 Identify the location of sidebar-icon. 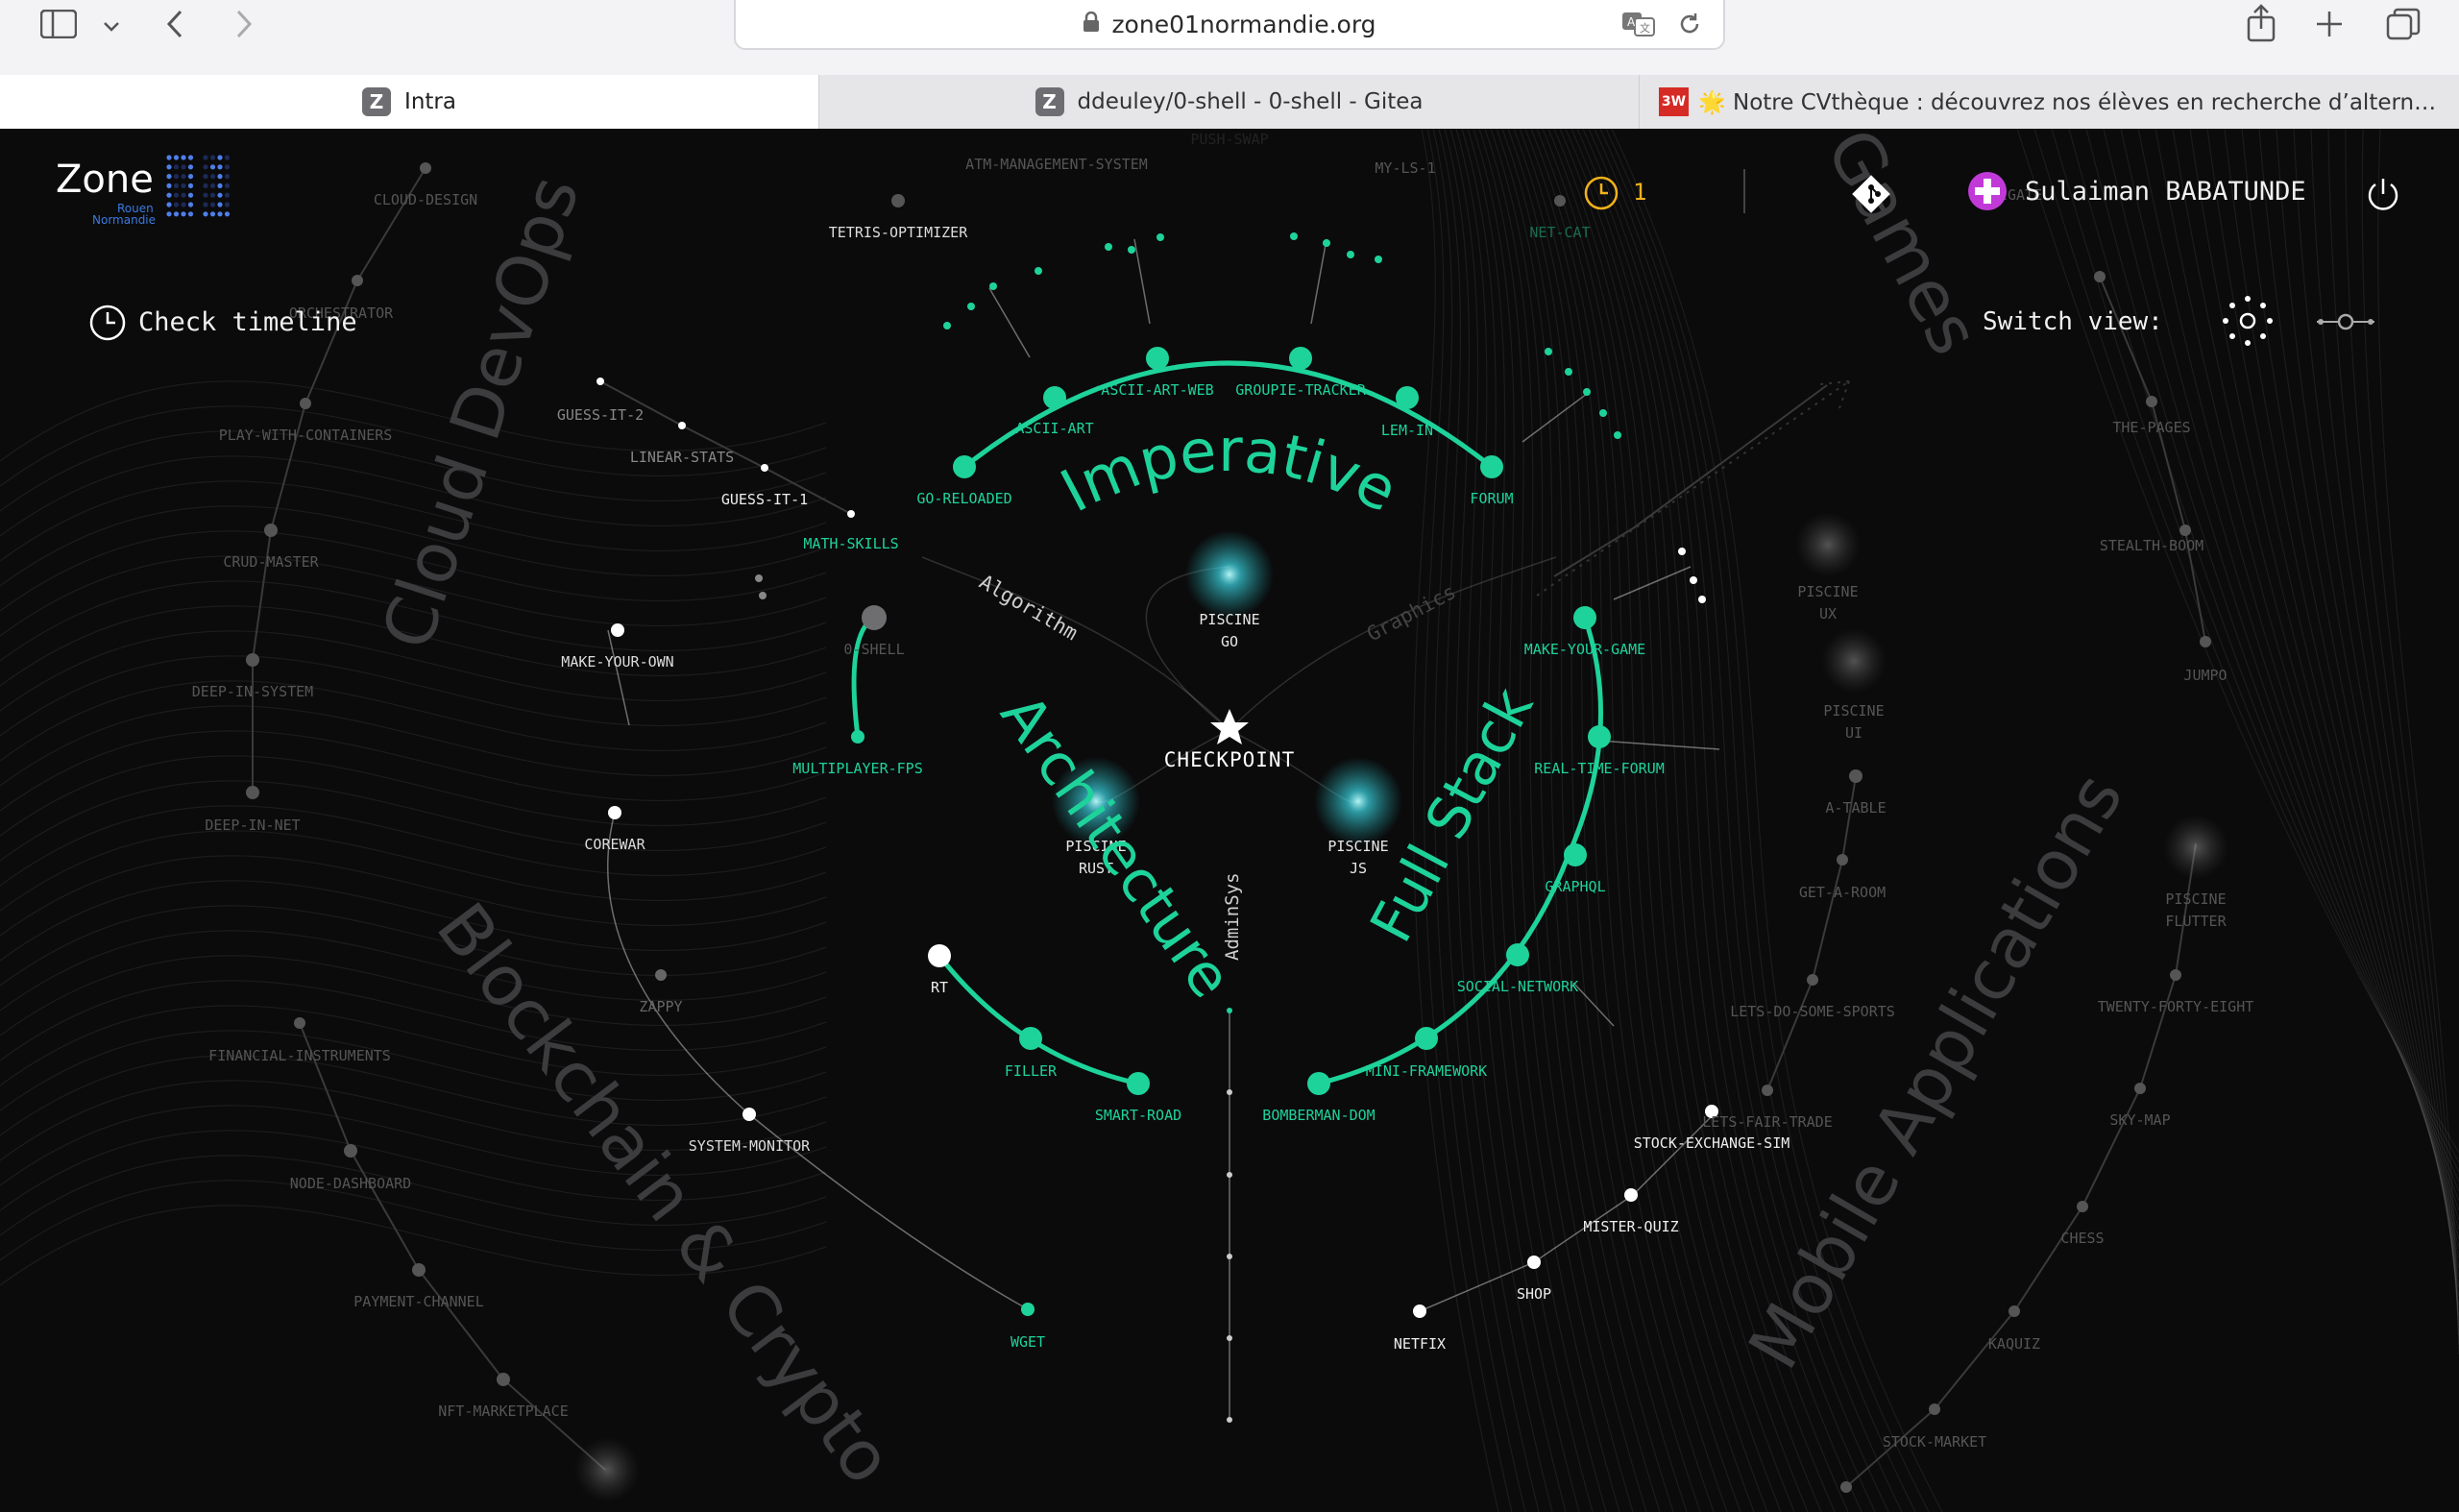
(58, 26).